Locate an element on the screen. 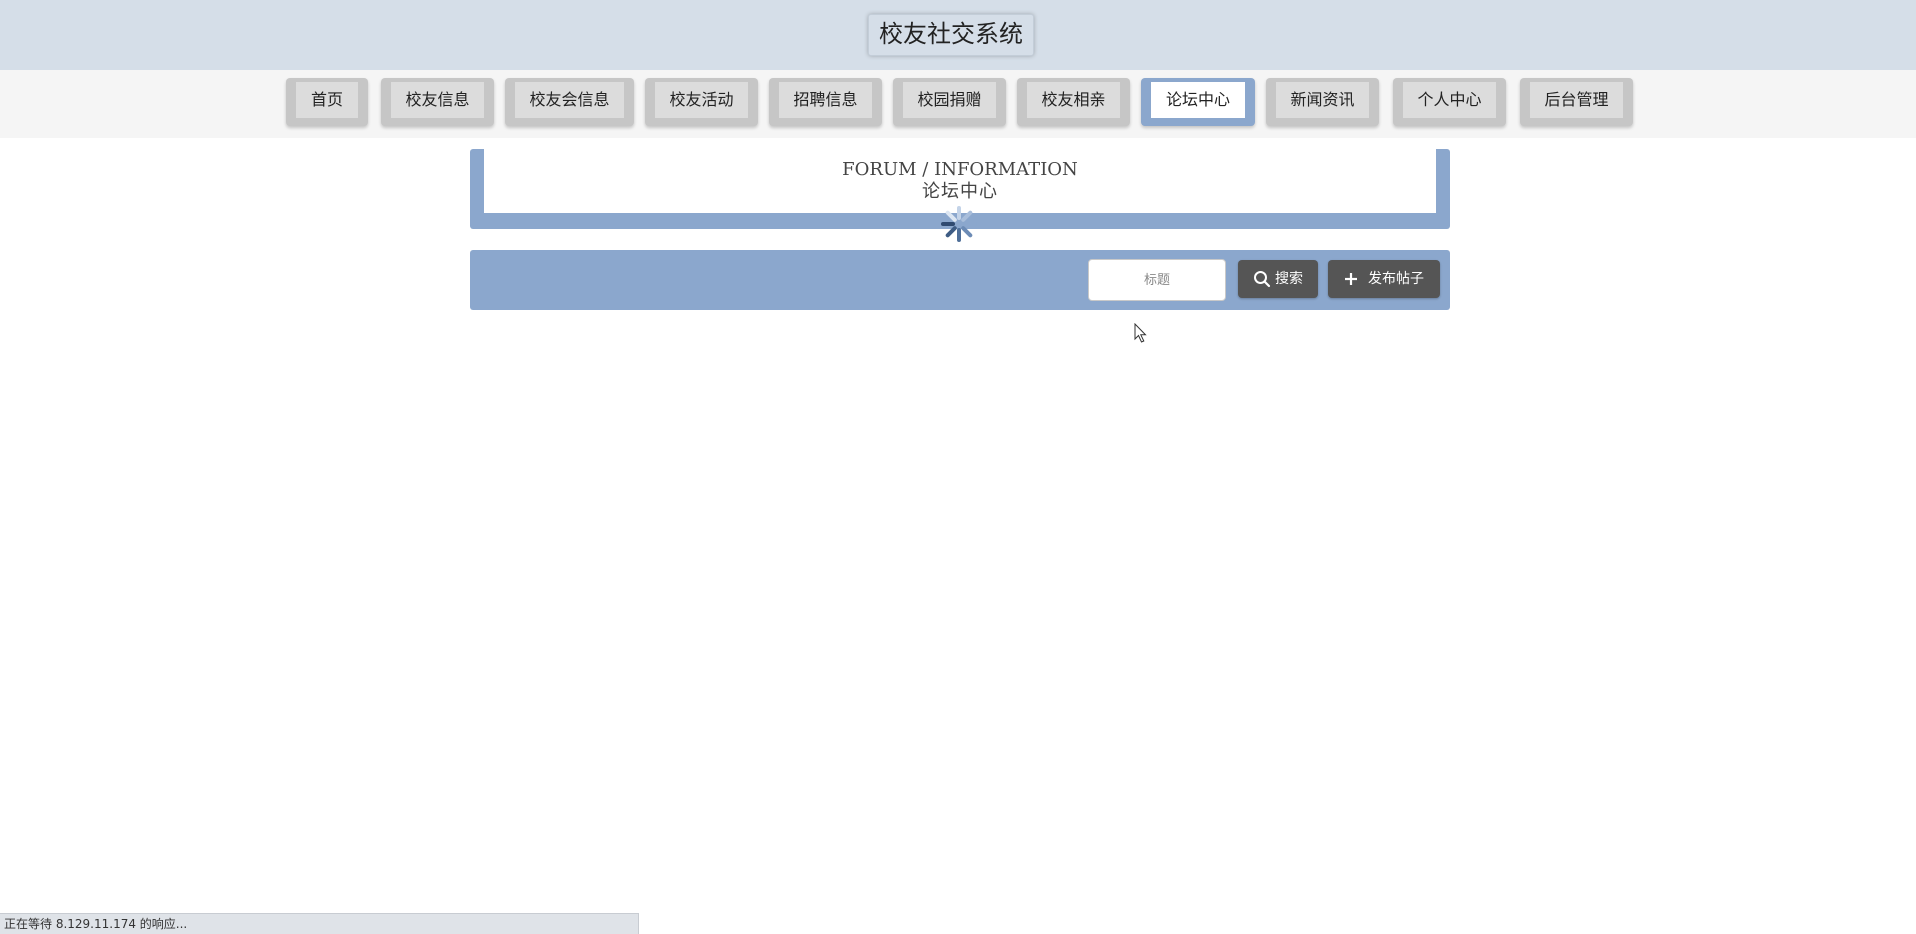 This screenshot has height=934, width=1916. nav-item-label: 后台管理 is located at coordinates (1576, 100).